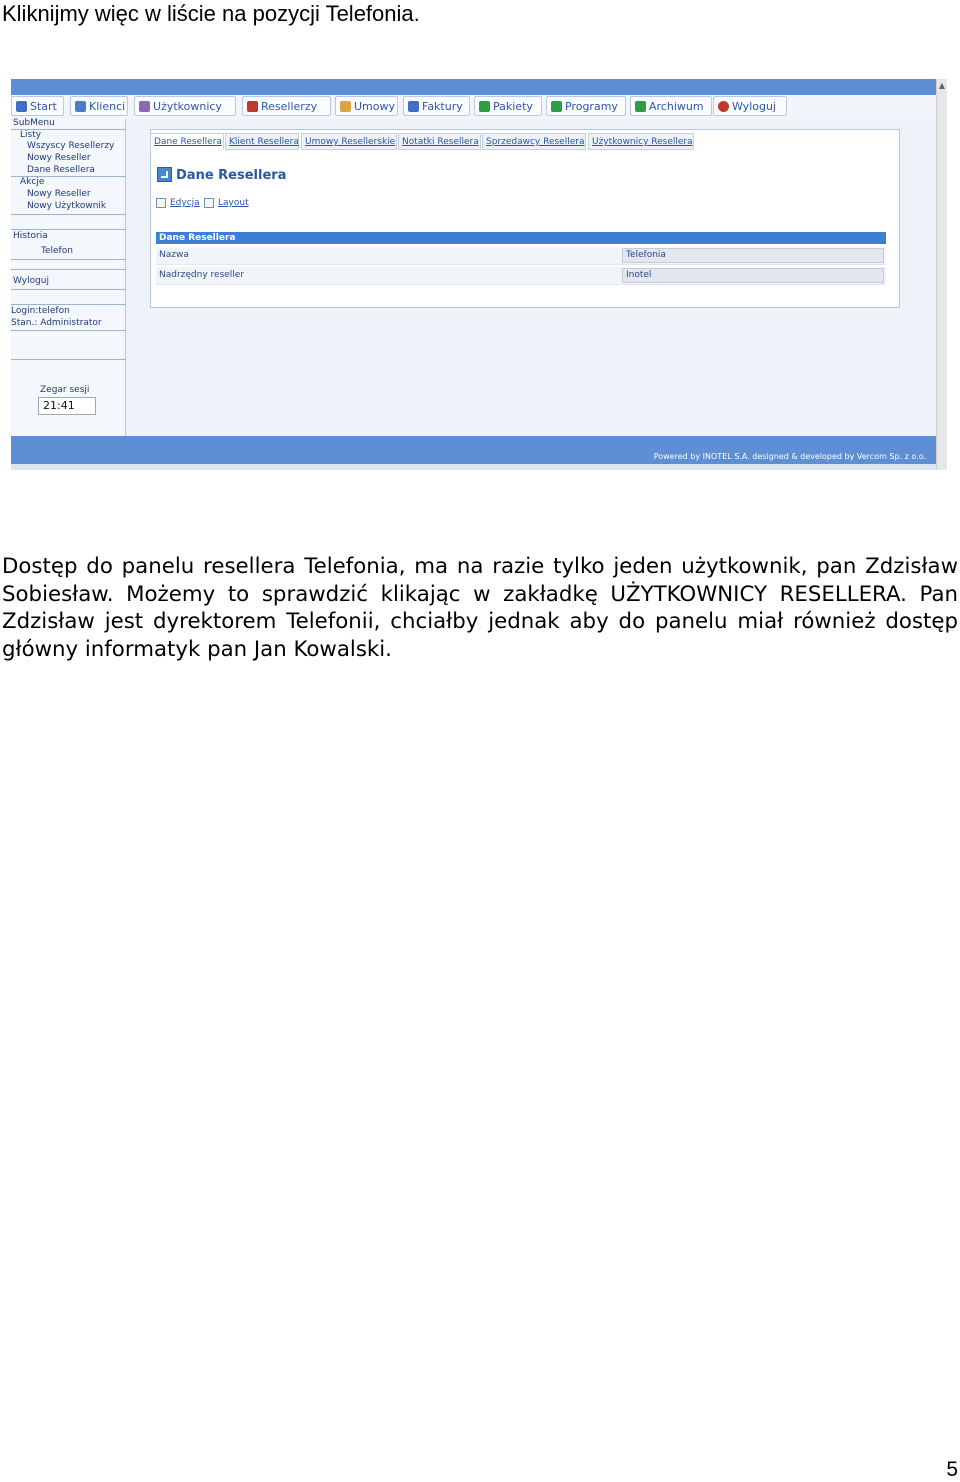 The image size is (960, 1482). I want to click on sidebar-item-new-user: Nowy Użytkownik, so click(66, 206).